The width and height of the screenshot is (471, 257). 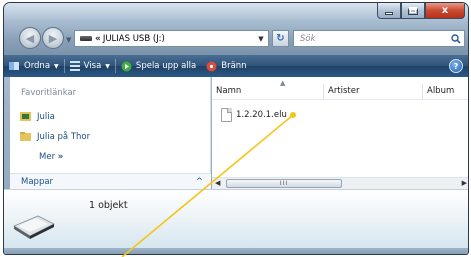 I want to click on folders-label: Mappar, so click(x=37, y=181).